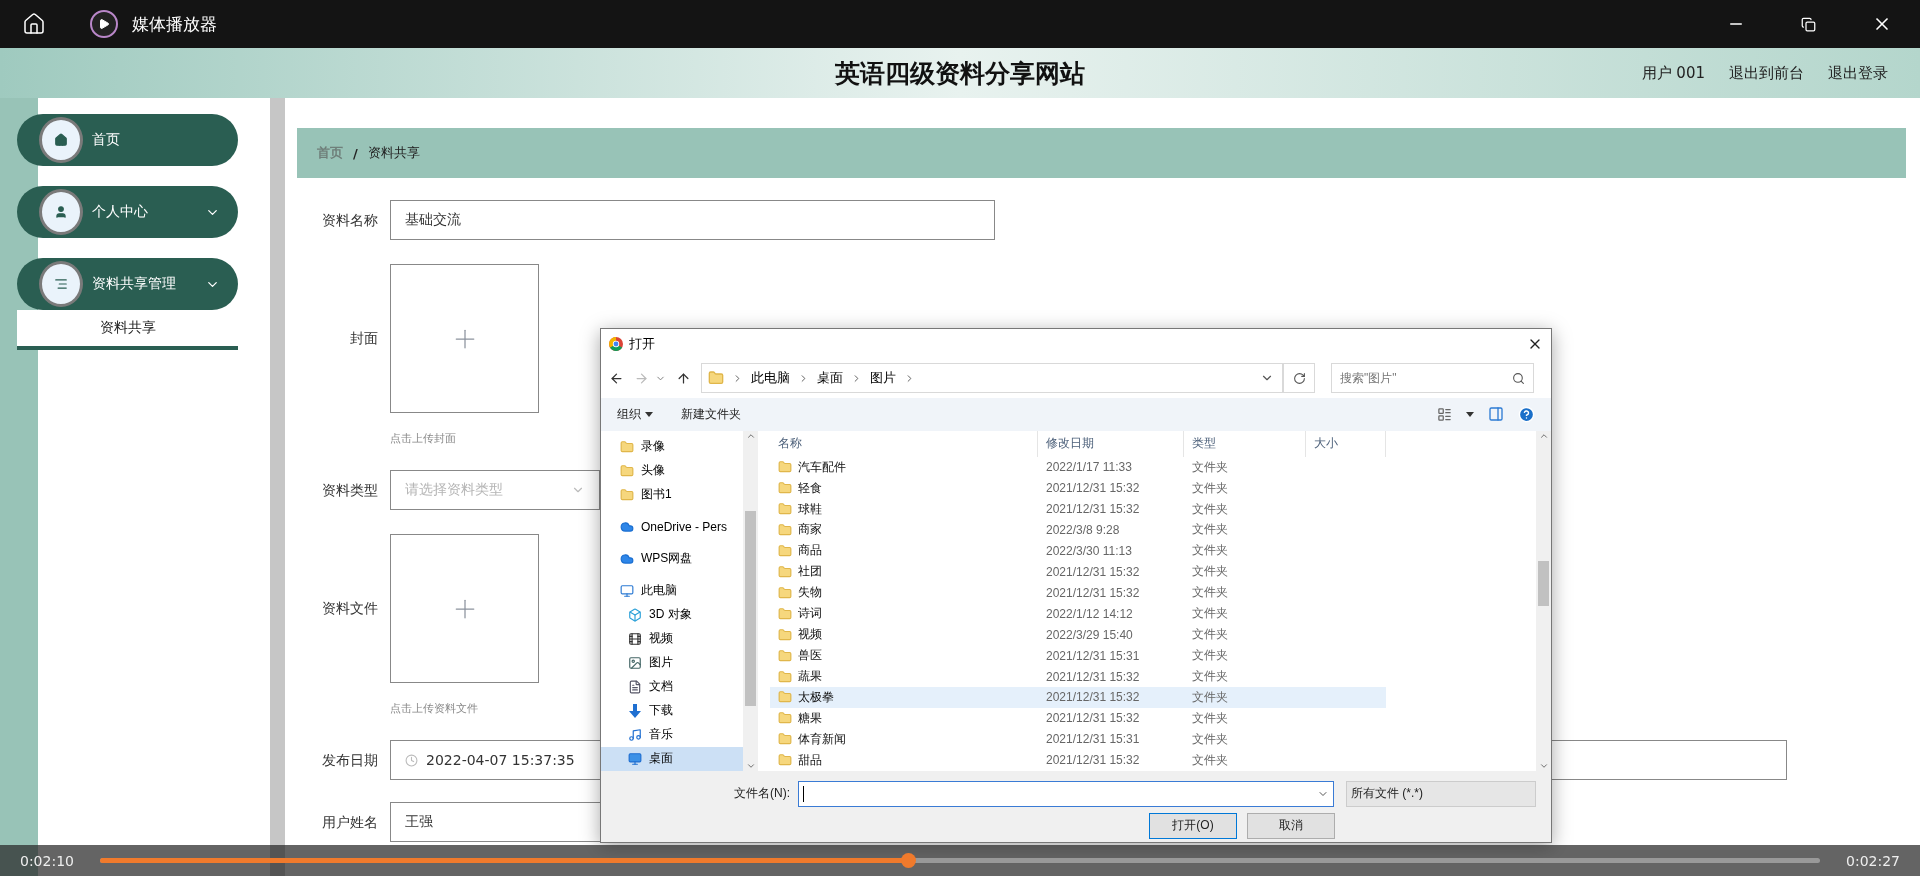 This screenshot has width=1920, height=876. I want to click on nav-item: OneDrive - Pers, so click(672, 526).